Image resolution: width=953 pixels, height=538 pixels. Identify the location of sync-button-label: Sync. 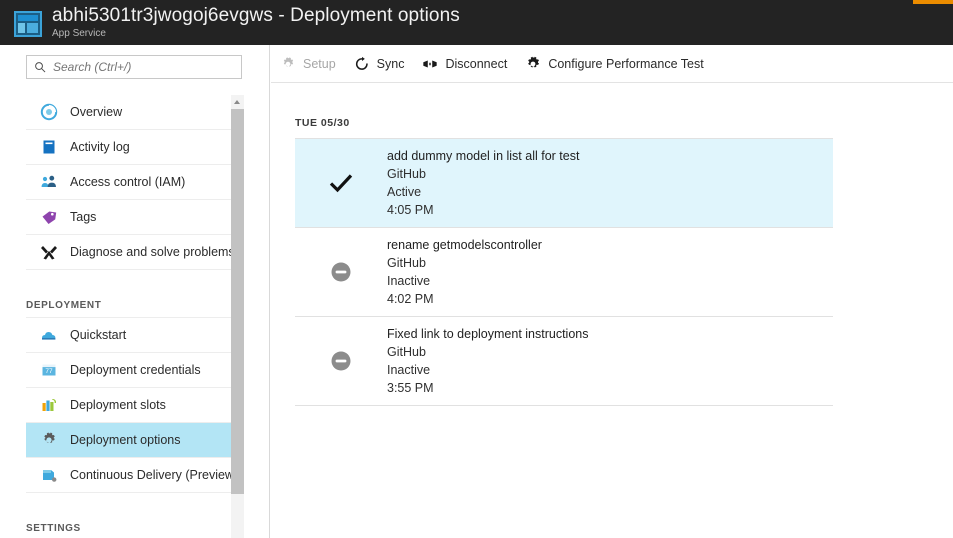
(390, 63).